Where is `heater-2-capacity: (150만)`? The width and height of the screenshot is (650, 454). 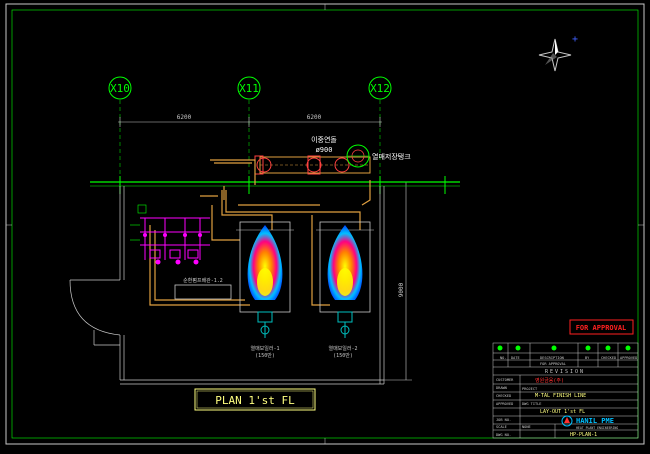 heater-2-capacity: (150만) is located at coordinates (343, 355).